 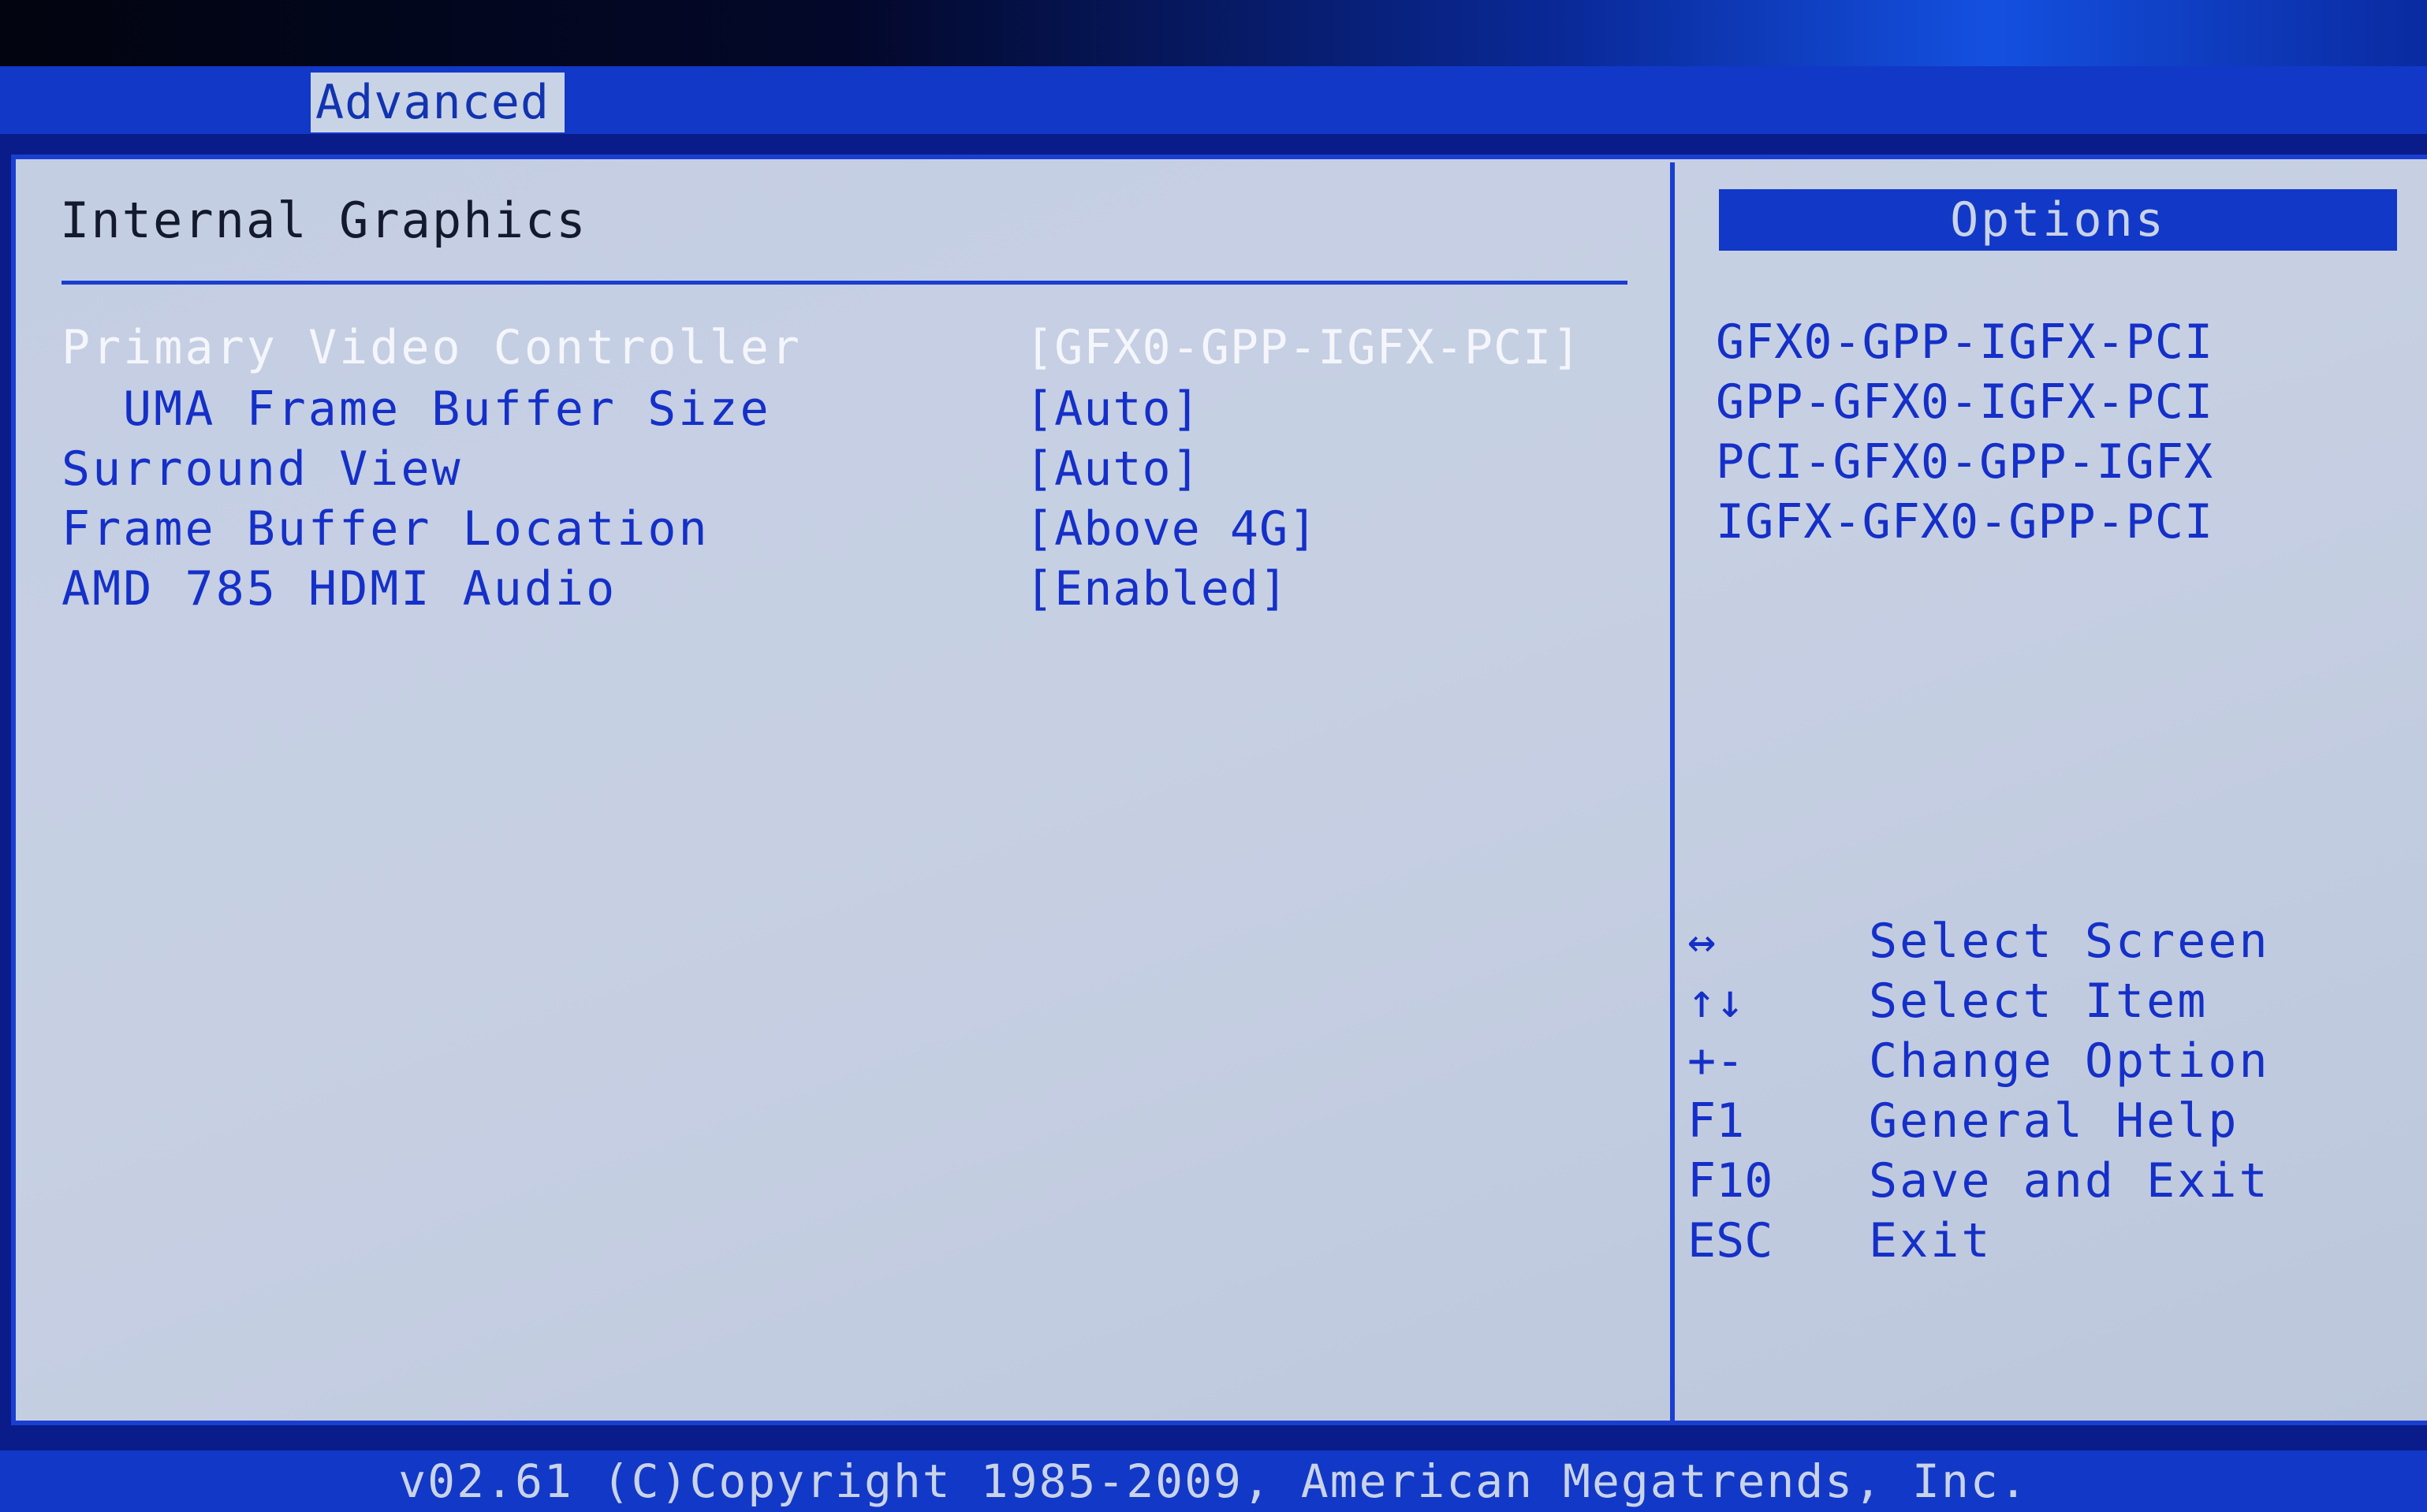 I want to click on option-item: GPP-GFX0-IGFX-PCI, so click(x=2063, y=402).